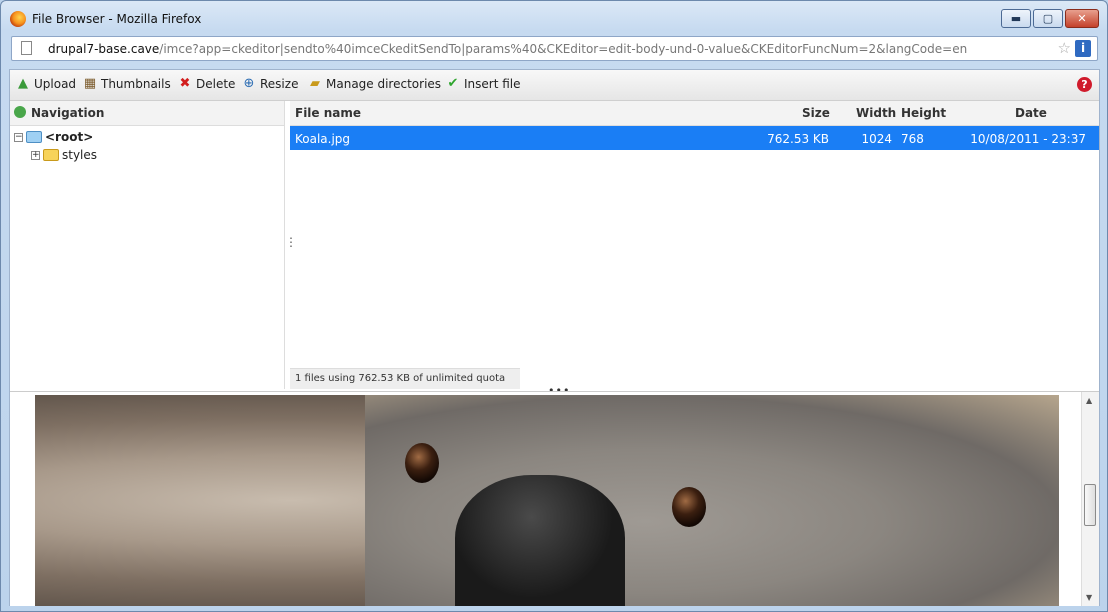  I want to click on insert-file-label: Insert file, so click(492, 84).